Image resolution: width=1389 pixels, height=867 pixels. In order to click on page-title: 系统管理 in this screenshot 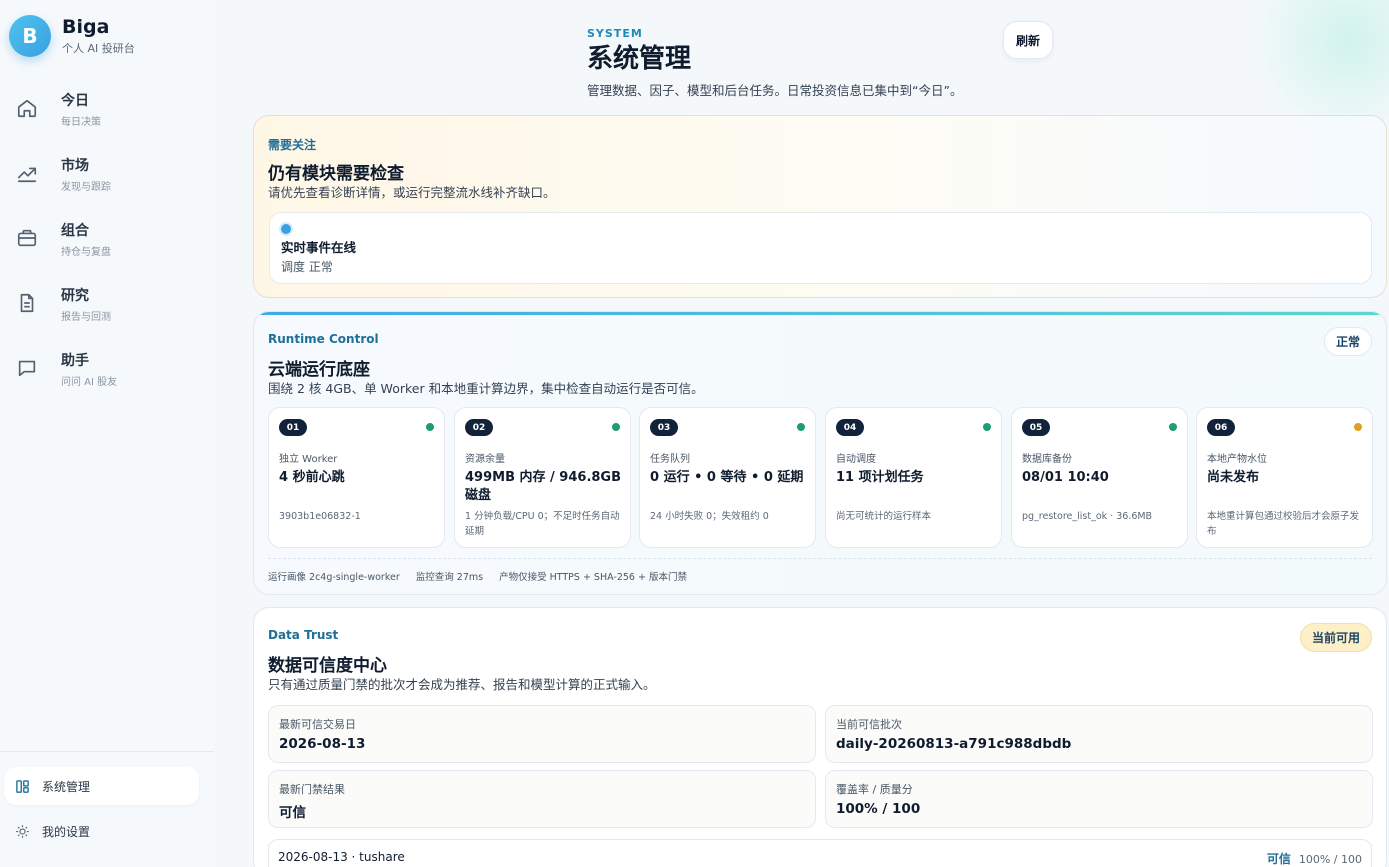, I will do `click(639, 59)`.